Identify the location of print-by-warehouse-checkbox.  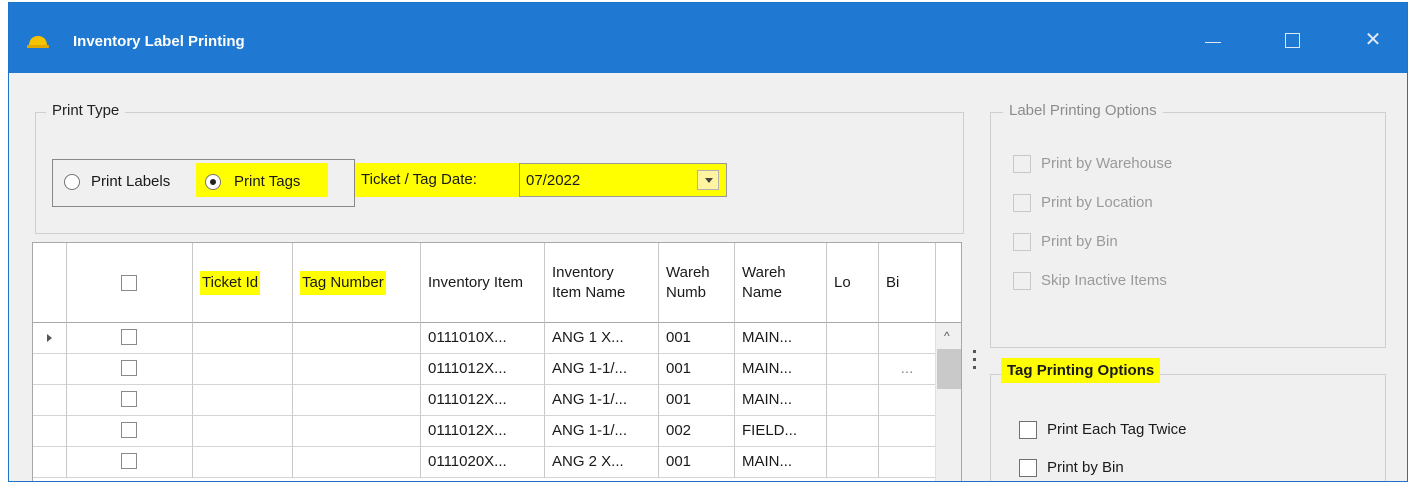
(1022, 164).